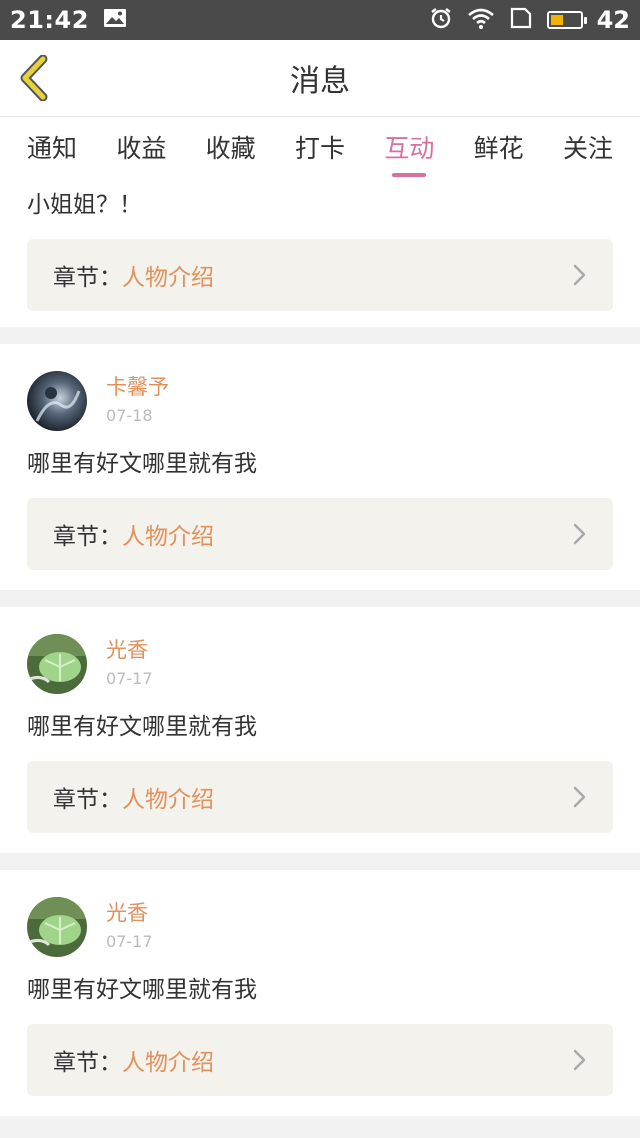  I want to click on status-time: 21:42, so click(49, 20).